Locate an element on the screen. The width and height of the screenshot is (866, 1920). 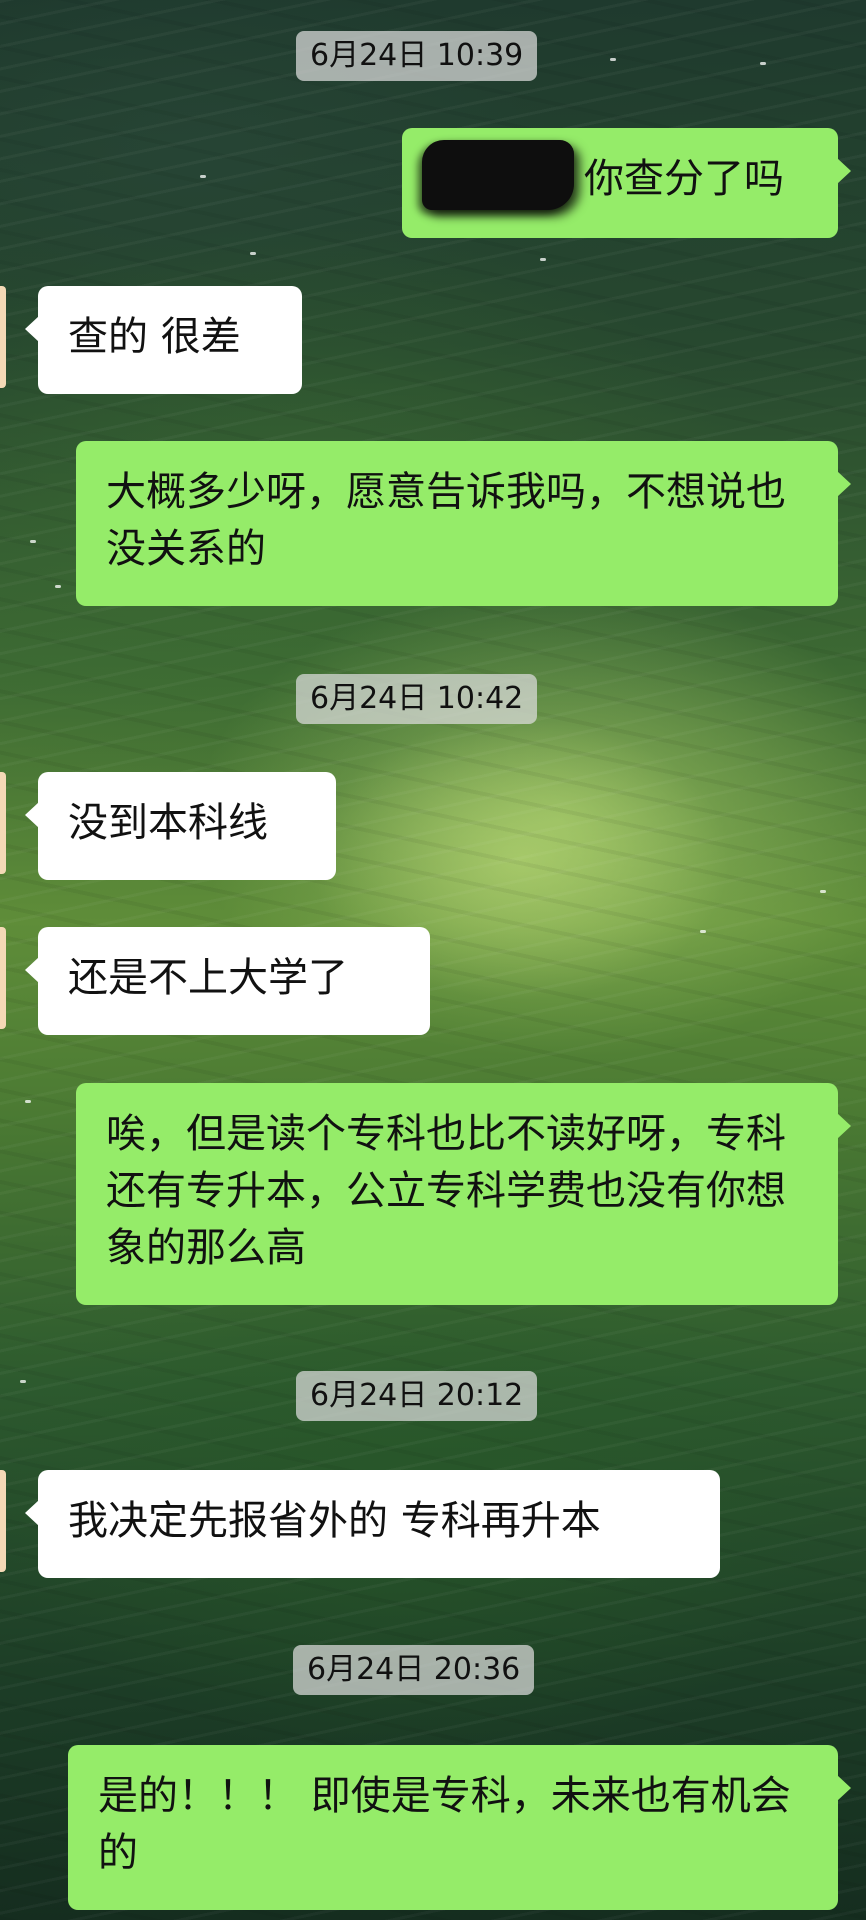
received-message-bubble: 还是不上大学了 is located at coordinates (227, 981).